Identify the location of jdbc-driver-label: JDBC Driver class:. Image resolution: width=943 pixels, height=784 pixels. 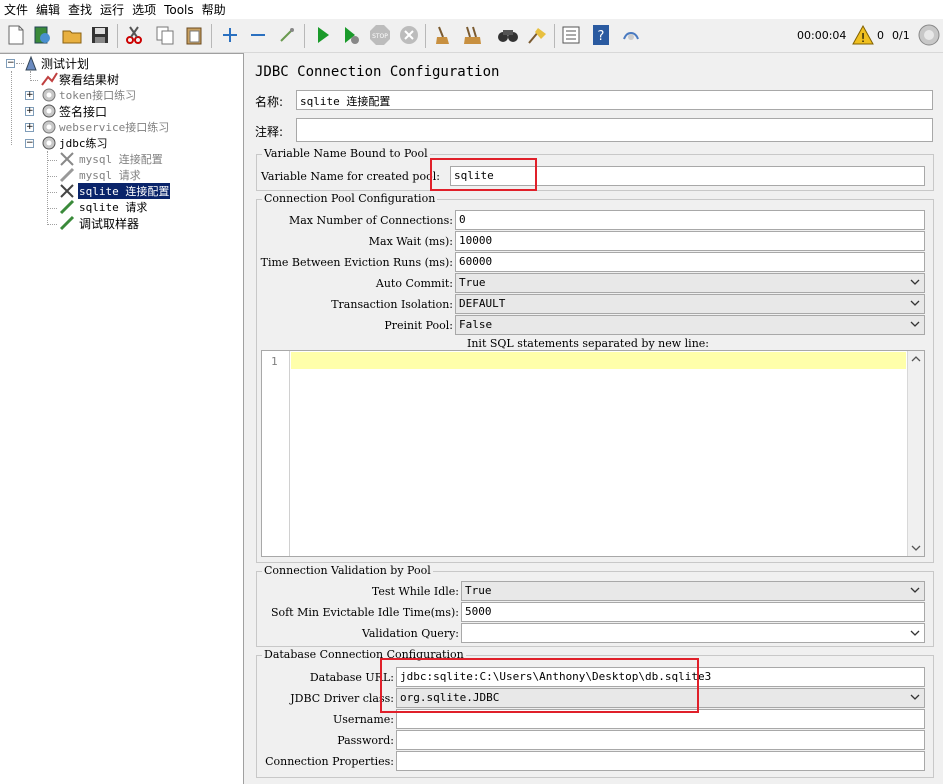
(342, 698).